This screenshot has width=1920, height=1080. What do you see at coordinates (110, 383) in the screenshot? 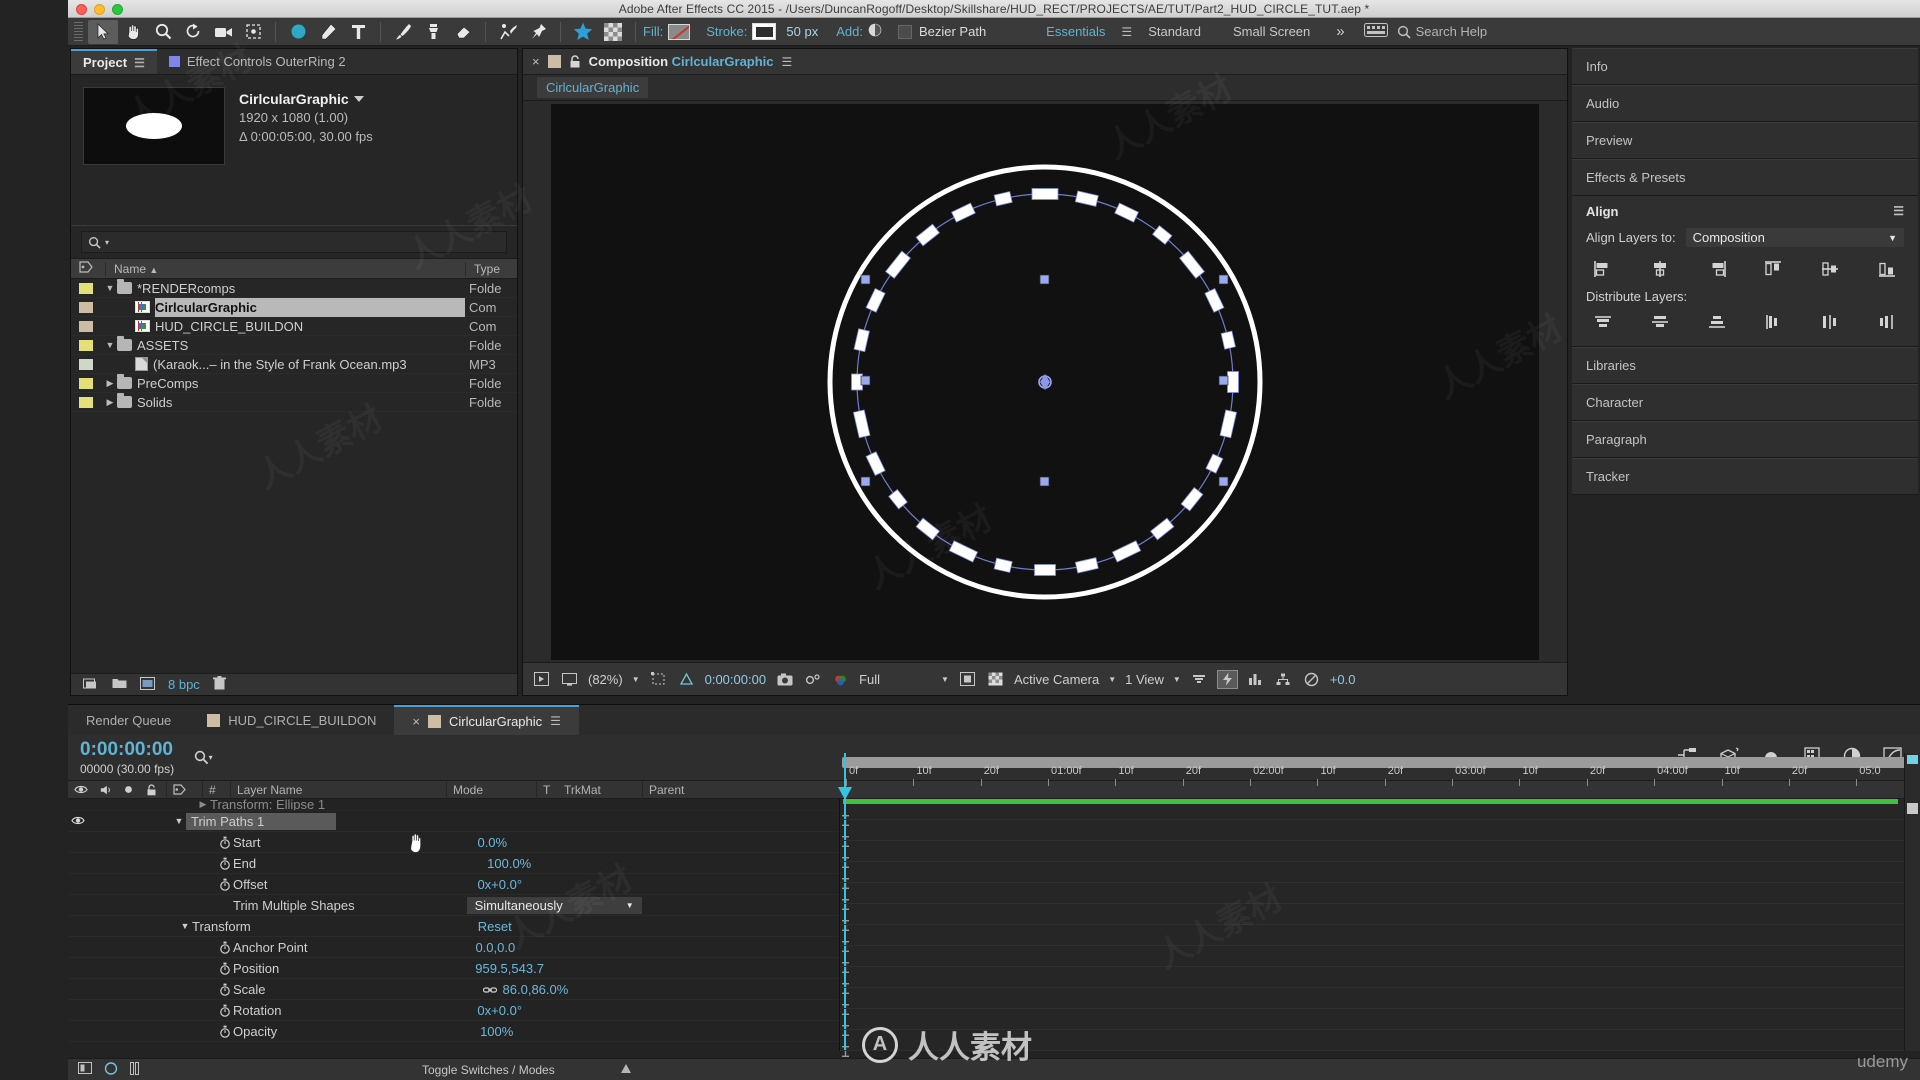
I see `item-twirl-icon: ▶` at bounding box center [110, 383].